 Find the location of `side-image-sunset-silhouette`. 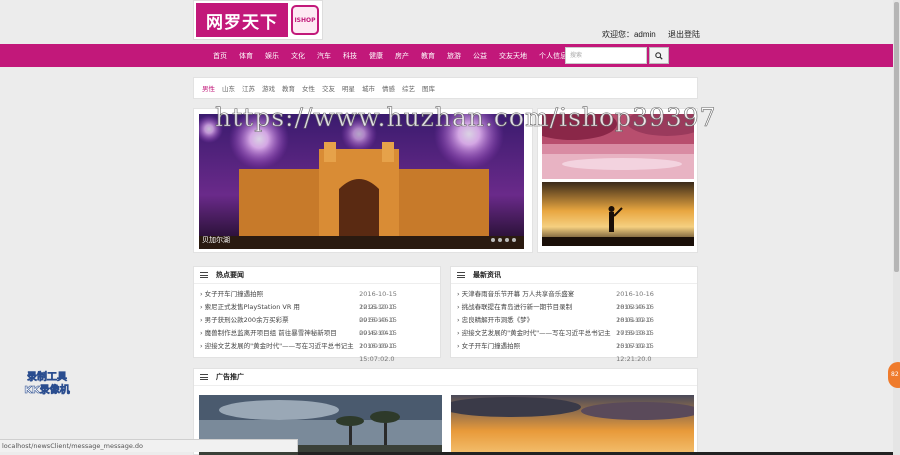

side-image-sunset-silhouette is located at coordinates (618, 214).